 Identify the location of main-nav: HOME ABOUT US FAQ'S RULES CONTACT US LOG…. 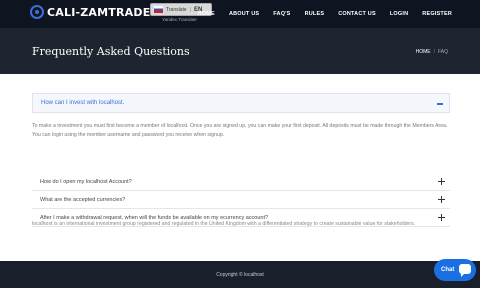
(325, 14).